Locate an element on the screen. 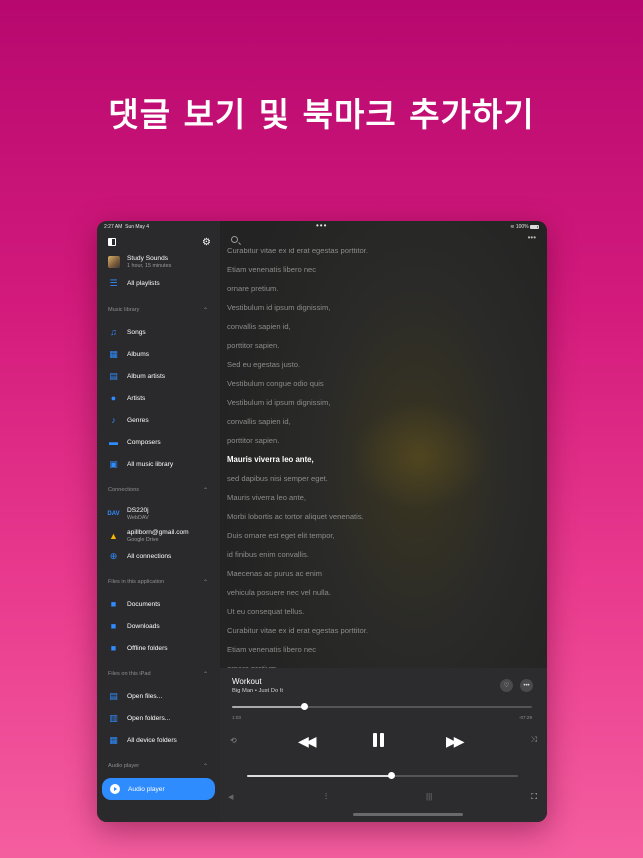 The width and height of the screenshot is (643, 858). progress-slider is located at coordinates (382, 706).